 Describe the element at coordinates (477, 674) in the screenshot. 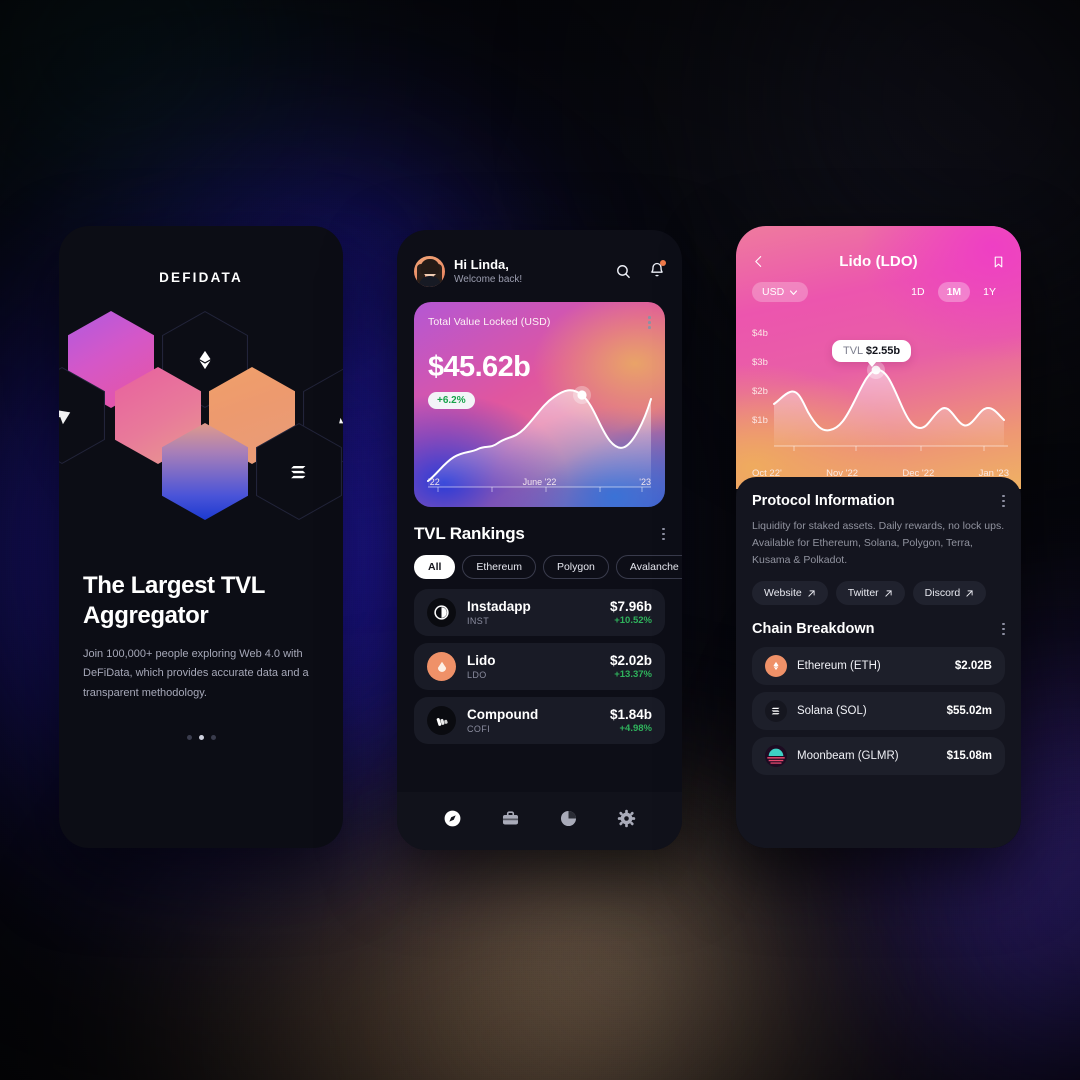

I see `protocol-symbol: LDO` at that location.